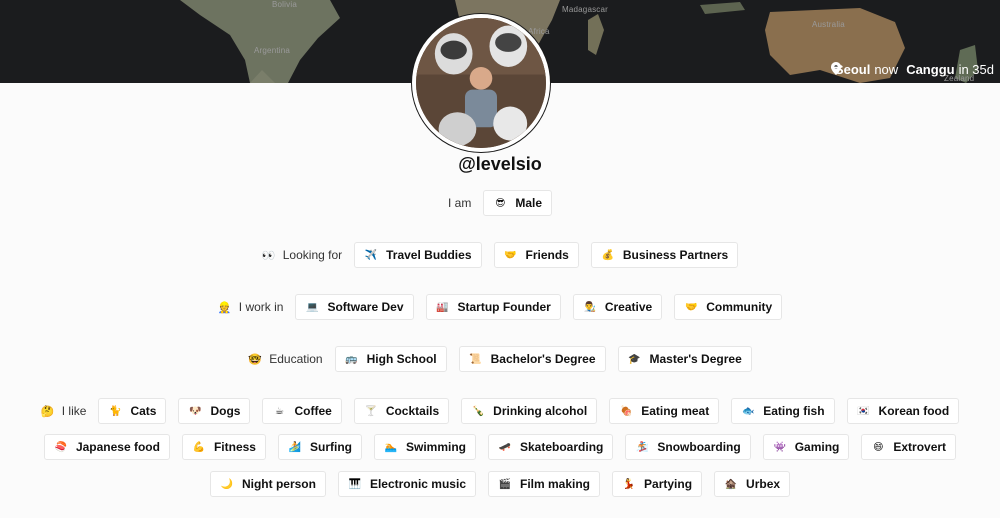  I want to click on chip-software-dev: 💻 Software Dev, so click(354, 307).